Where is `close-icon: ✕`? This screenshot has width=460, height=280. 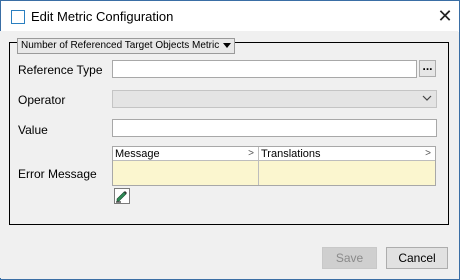
close-icon: ✕ is located at coordinates (445, 16).